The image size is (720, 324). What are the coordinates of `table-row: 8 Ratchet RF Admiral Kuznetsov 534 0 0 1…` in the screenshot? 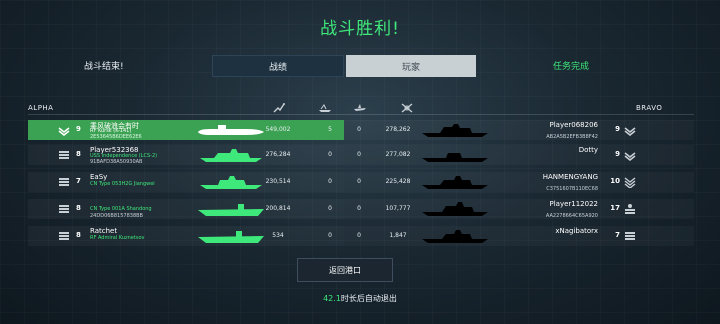 It's located at (361, 236).